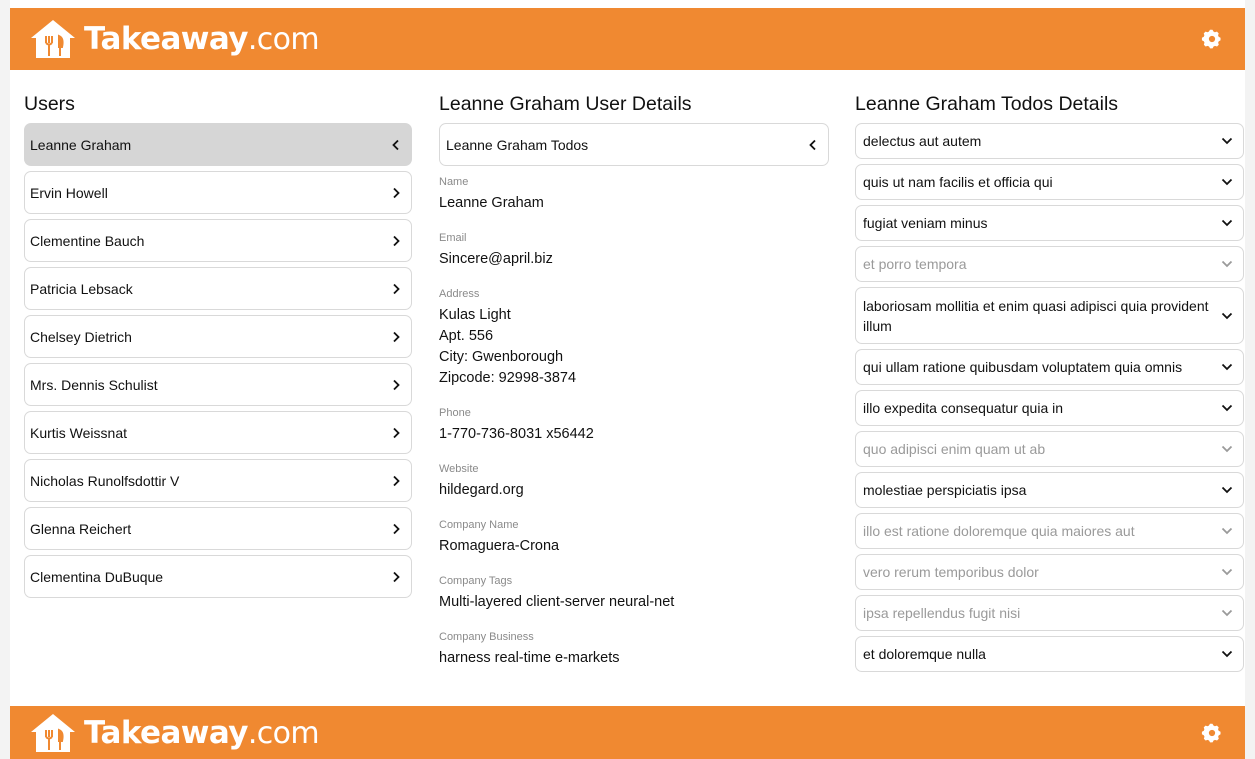  Describe the element at coordinates (475, 315) in the screenshot. I see `address-street: Kulas Light` at that location.